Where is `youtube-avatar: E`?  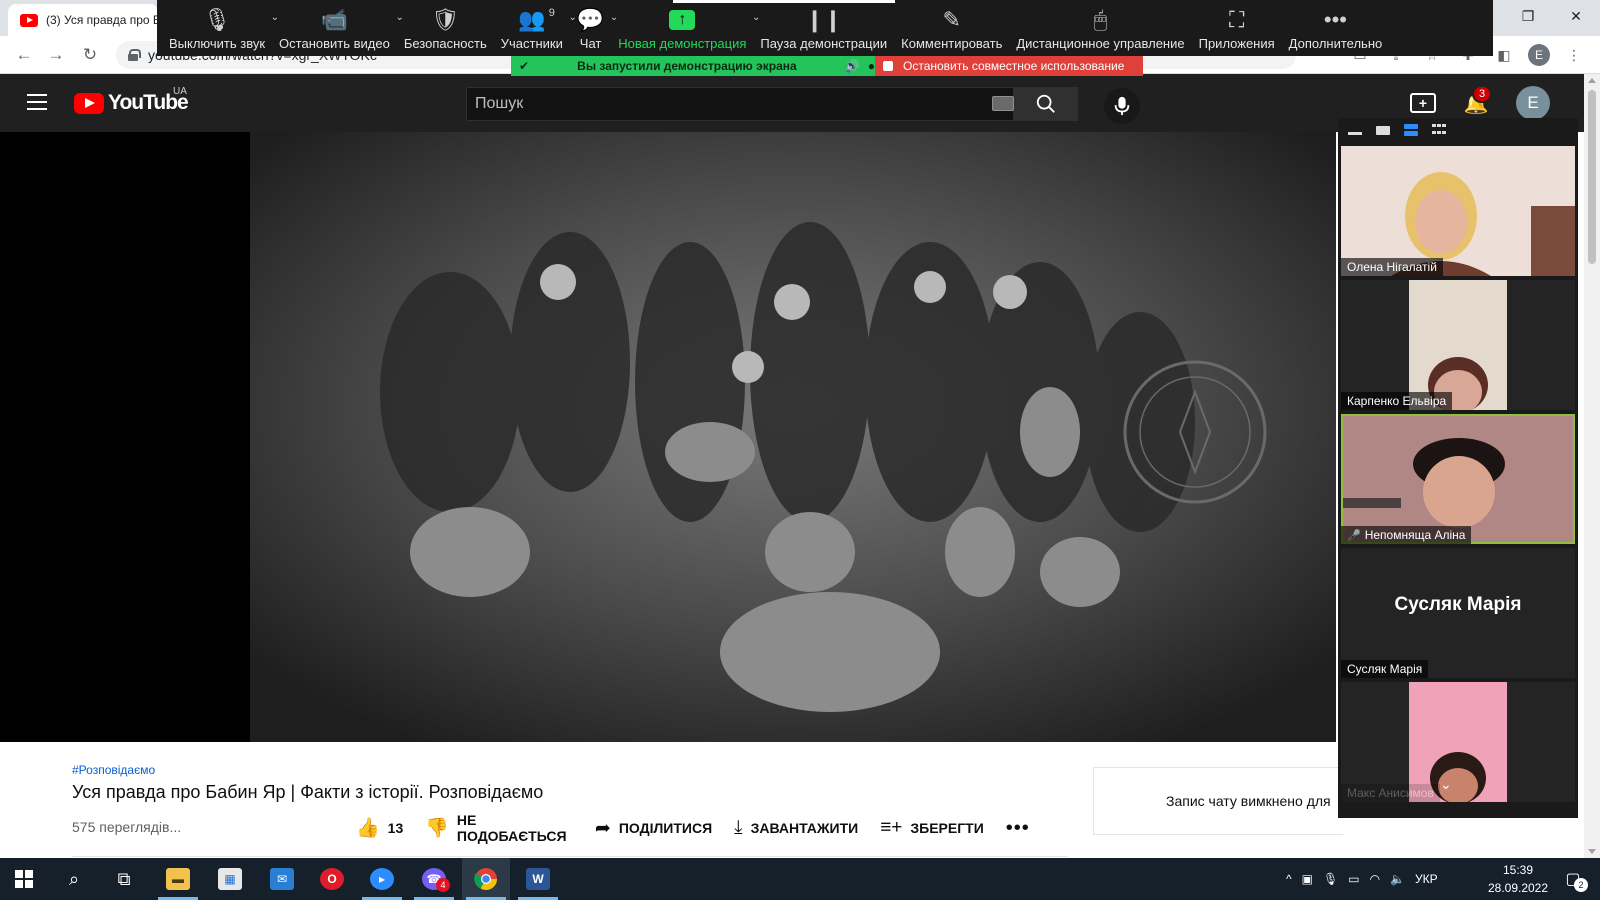 youtube-avatar: E is located at coordinates (1533, 103).